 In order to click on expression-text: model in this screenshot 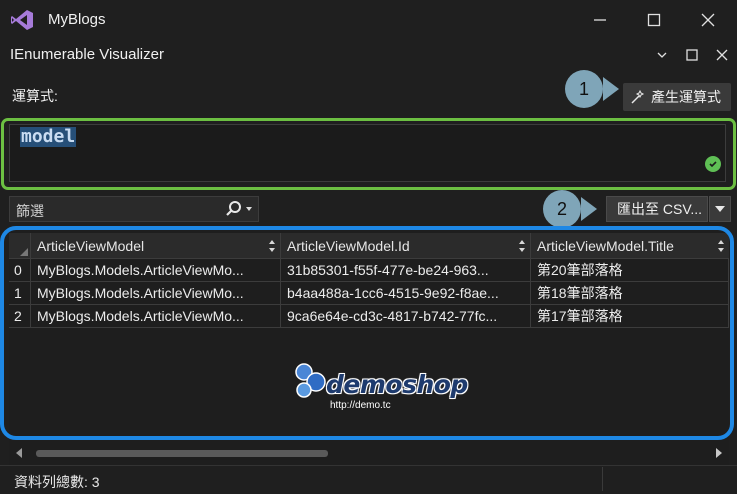, I will do `click(48, 137)`.